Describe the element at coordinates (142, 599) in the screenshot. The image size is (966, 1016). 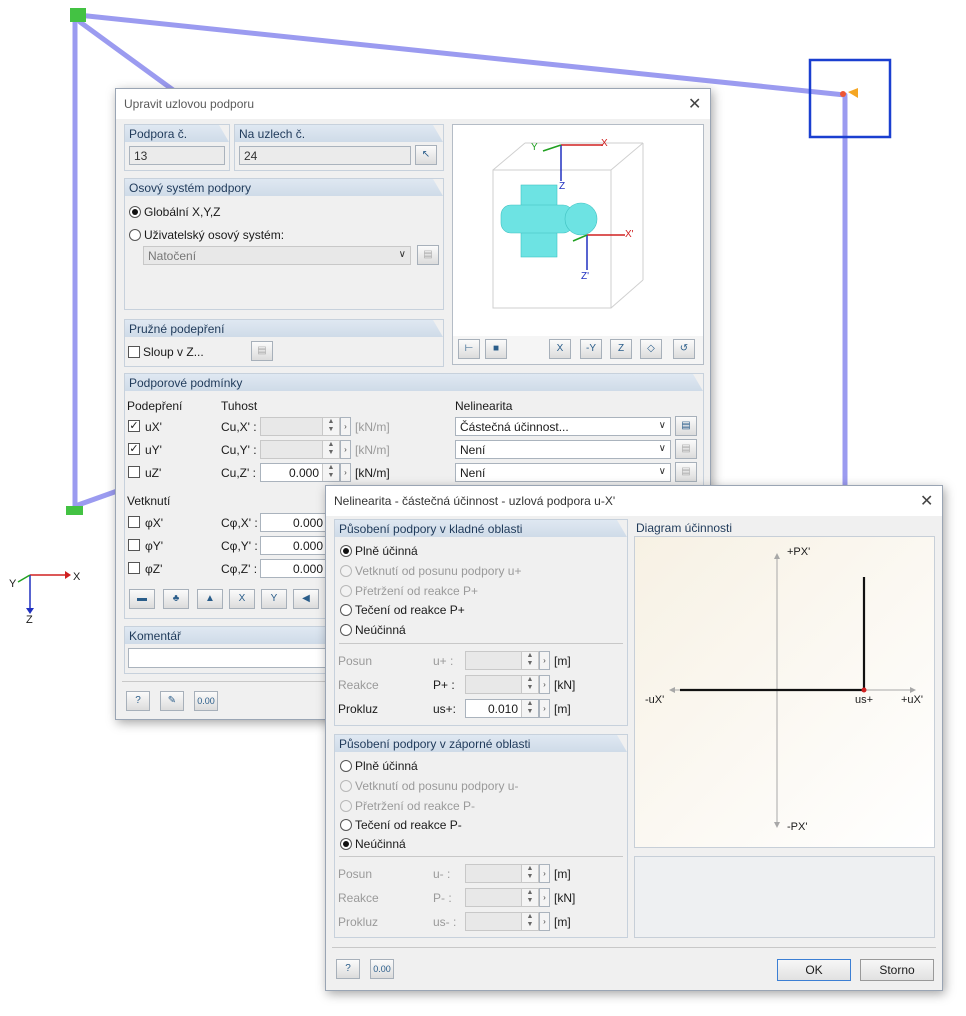
I see `preset-hinged-button: ▬` at that location.